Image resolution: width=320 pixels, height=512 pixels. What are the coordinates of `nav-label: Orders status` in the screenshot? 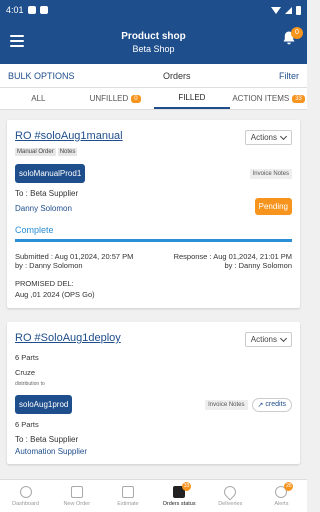 It's located at (179, 503).